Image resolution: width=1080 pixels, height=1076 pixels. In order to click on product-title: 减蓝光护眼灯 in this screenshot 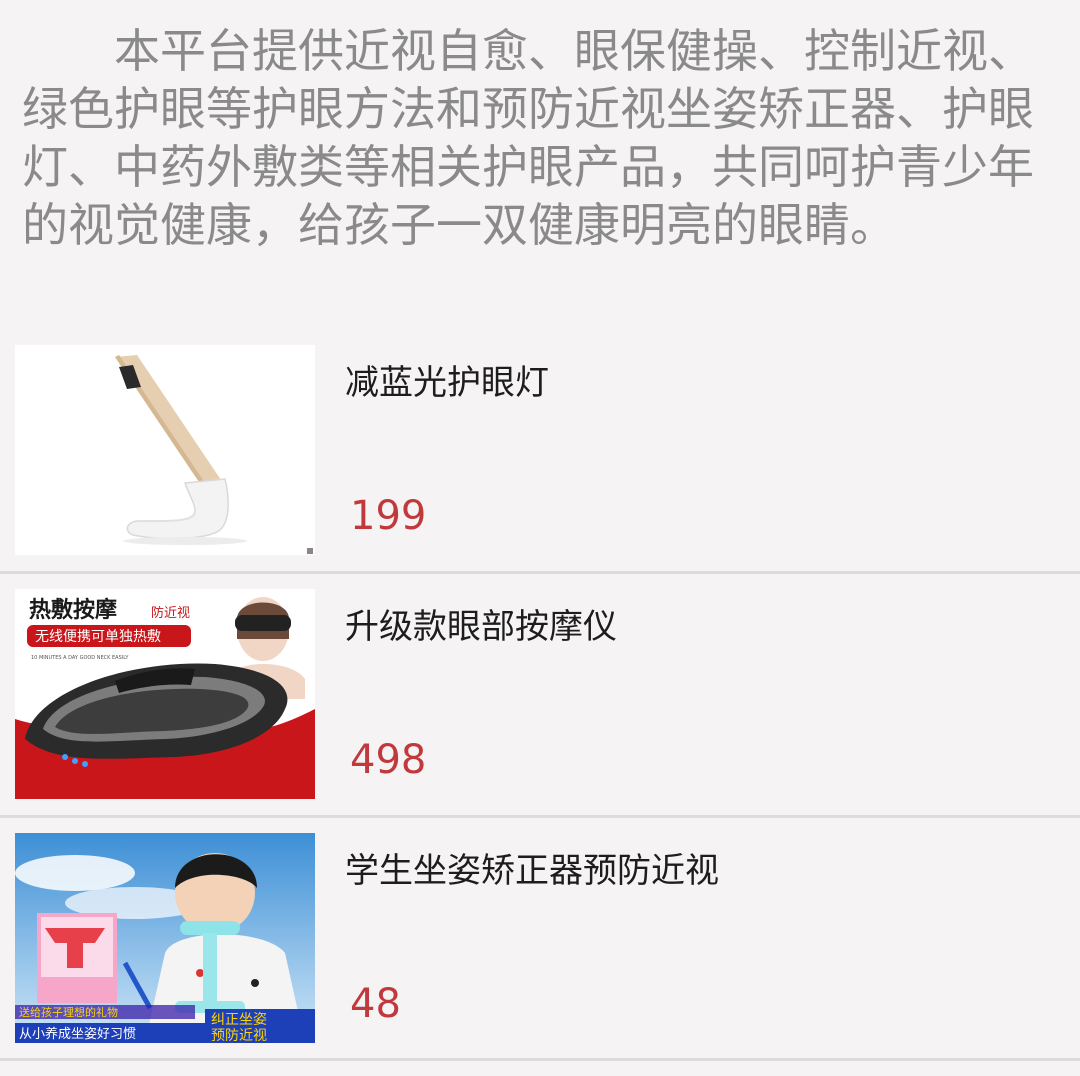, I will do `click(447, 379)`.